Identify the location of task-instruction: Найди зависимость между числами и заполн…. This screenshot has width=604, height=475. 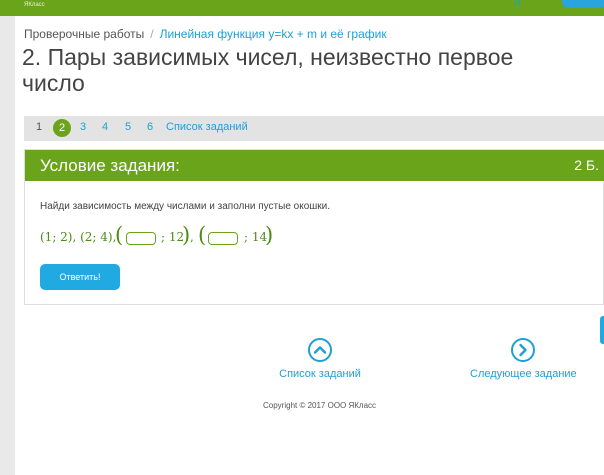
(185, 206).